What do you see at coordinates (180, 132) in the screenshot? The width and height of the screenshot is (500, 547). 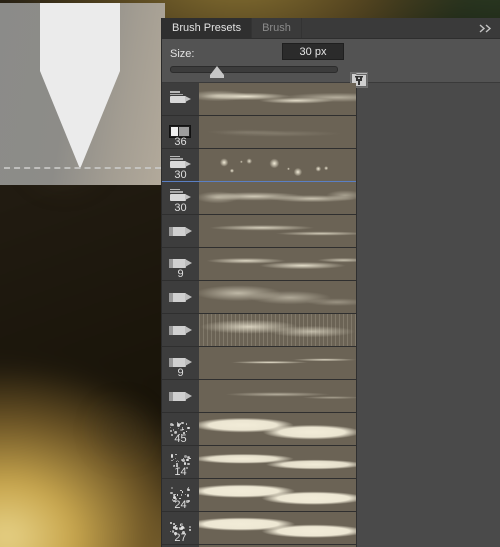 I see `brush-tip-icon-cell: 36` at bounding box center [180, 132].